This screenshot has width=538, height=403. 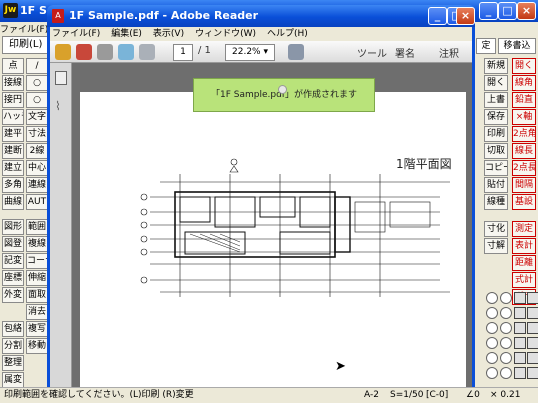 I want to click on jw-menu-file: ファイル(F), so click(x=25, y=29).